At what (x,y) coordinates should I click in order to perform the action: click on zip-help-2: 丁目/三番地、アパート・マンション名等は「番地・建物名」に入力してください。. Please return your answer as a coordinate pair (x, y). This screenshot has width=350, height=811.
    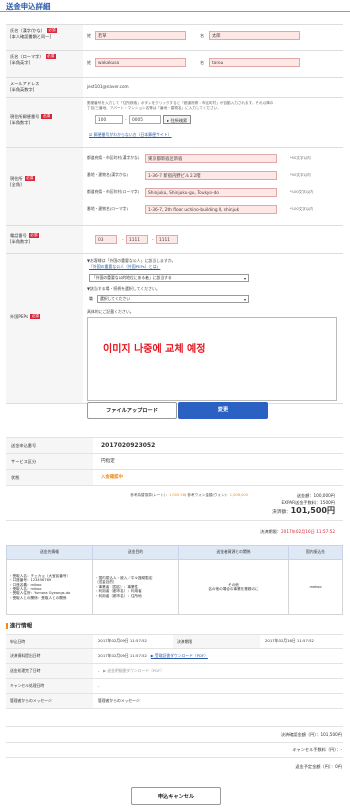
    Looking at the image, I should click on (154, 108).